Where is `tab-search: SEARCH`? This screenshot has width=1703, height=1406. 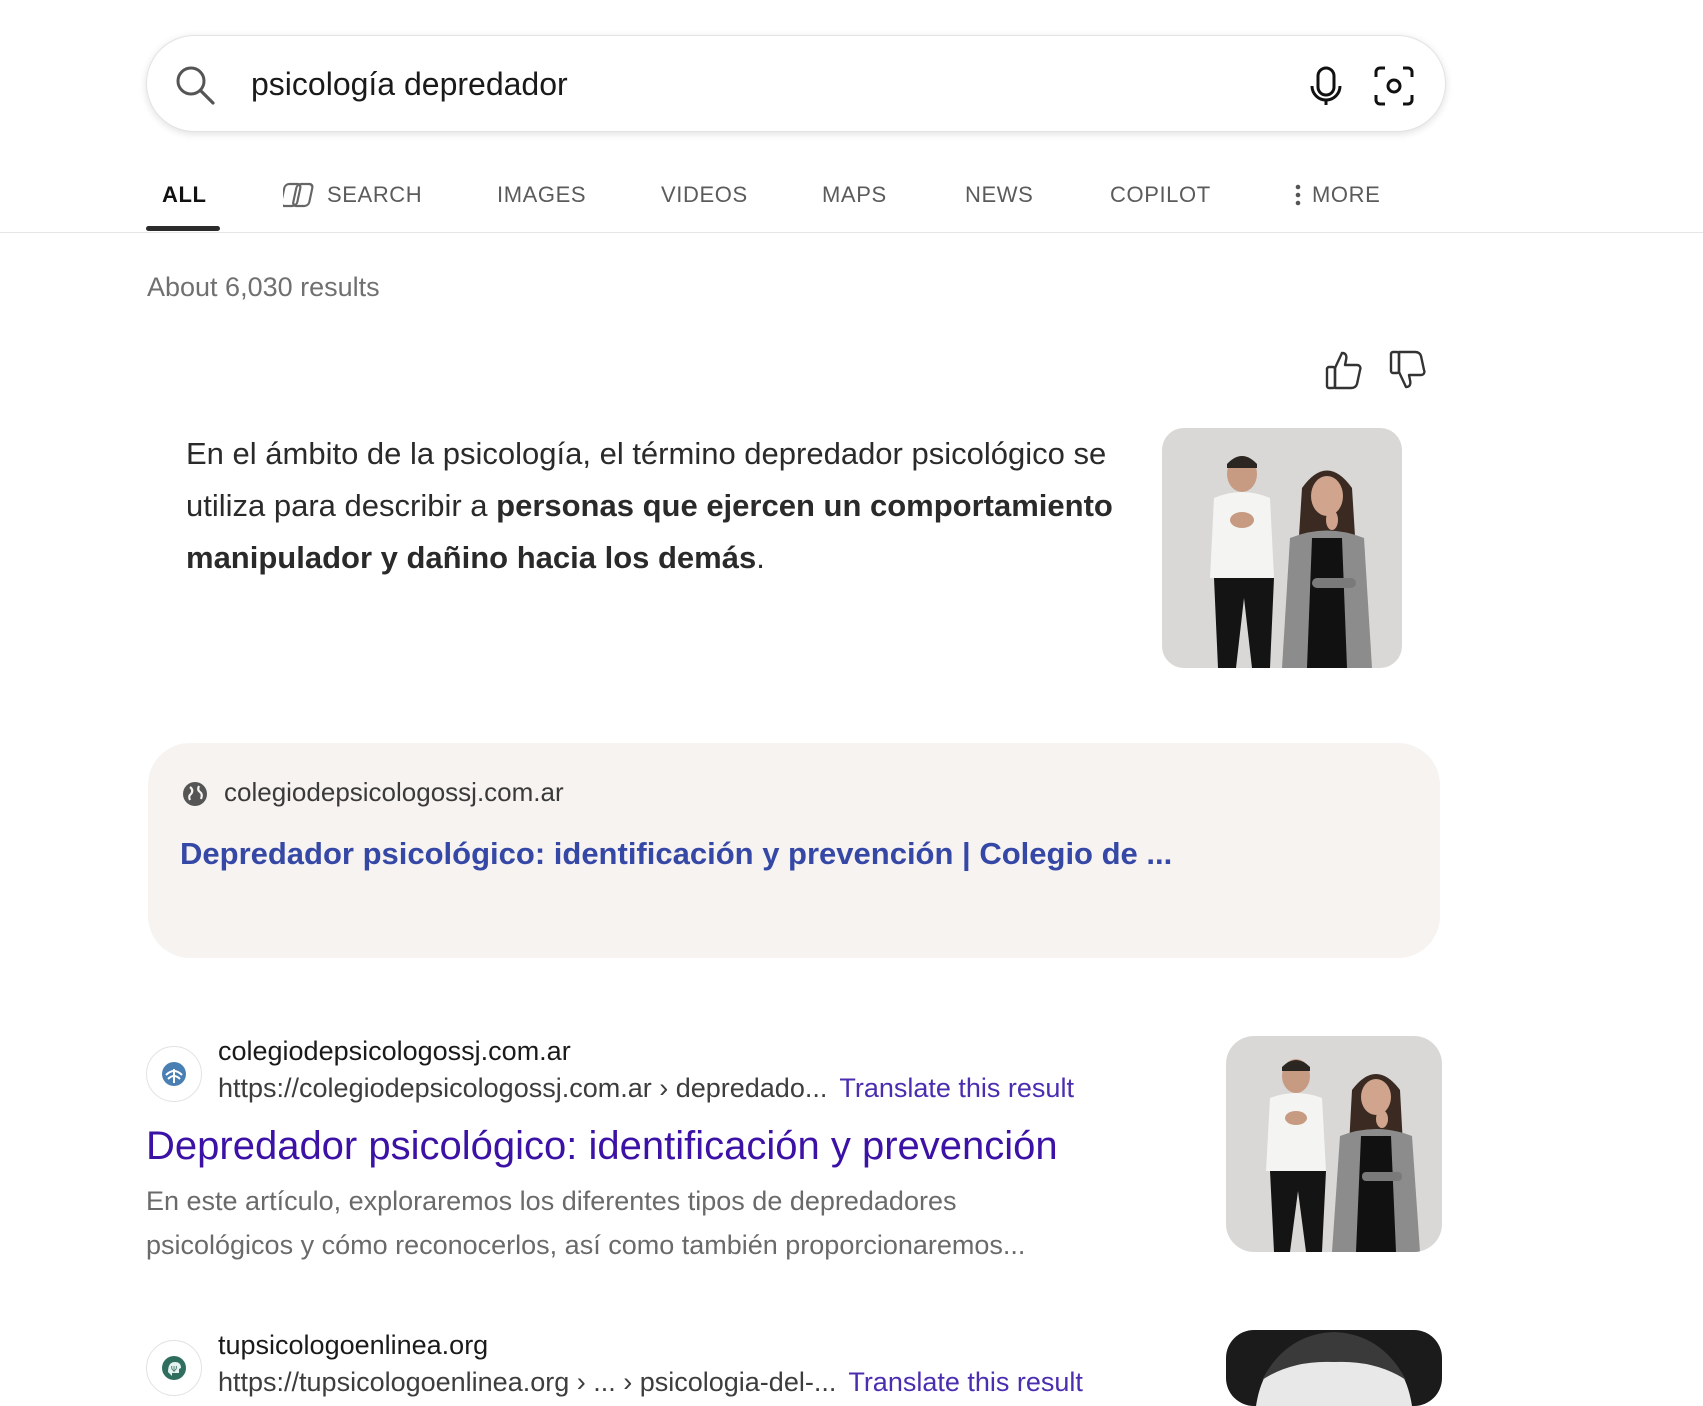 tab-search: SEARCH is located at coordinates (352, 195).